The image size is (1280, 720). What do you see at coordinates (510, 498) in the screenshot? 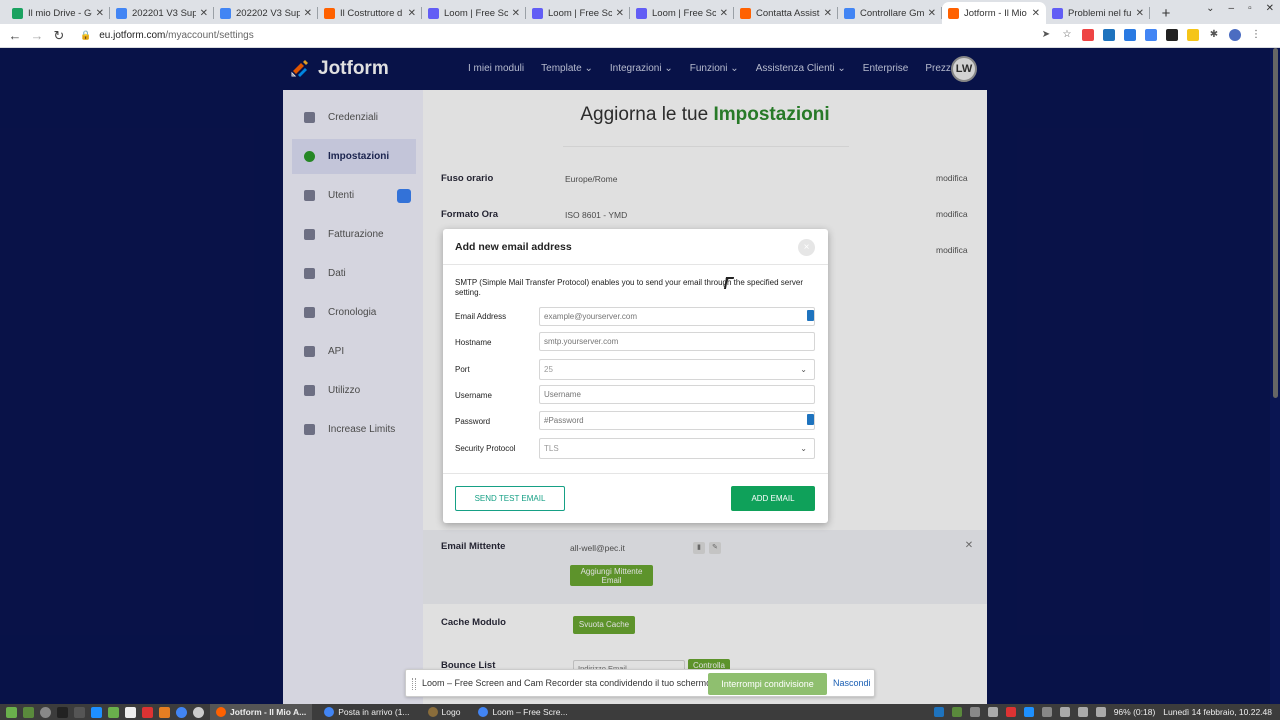
I see `send-test-email-button: SEND TEST EMAIL` at bounding box center [510, 498].